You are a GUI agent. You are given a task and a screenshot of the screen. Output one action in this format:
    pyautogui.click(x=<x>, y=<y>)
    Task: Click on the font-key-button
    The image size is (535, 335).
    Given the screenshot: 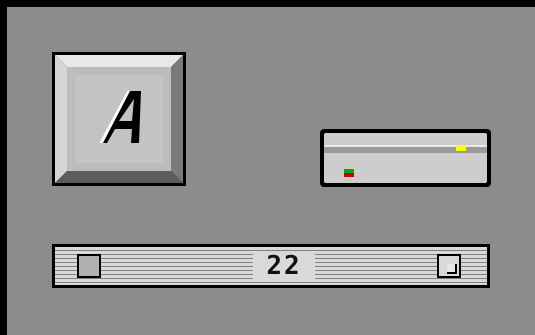 What is the action you would take?
    pyautogui.click(x=119, y=119)
    